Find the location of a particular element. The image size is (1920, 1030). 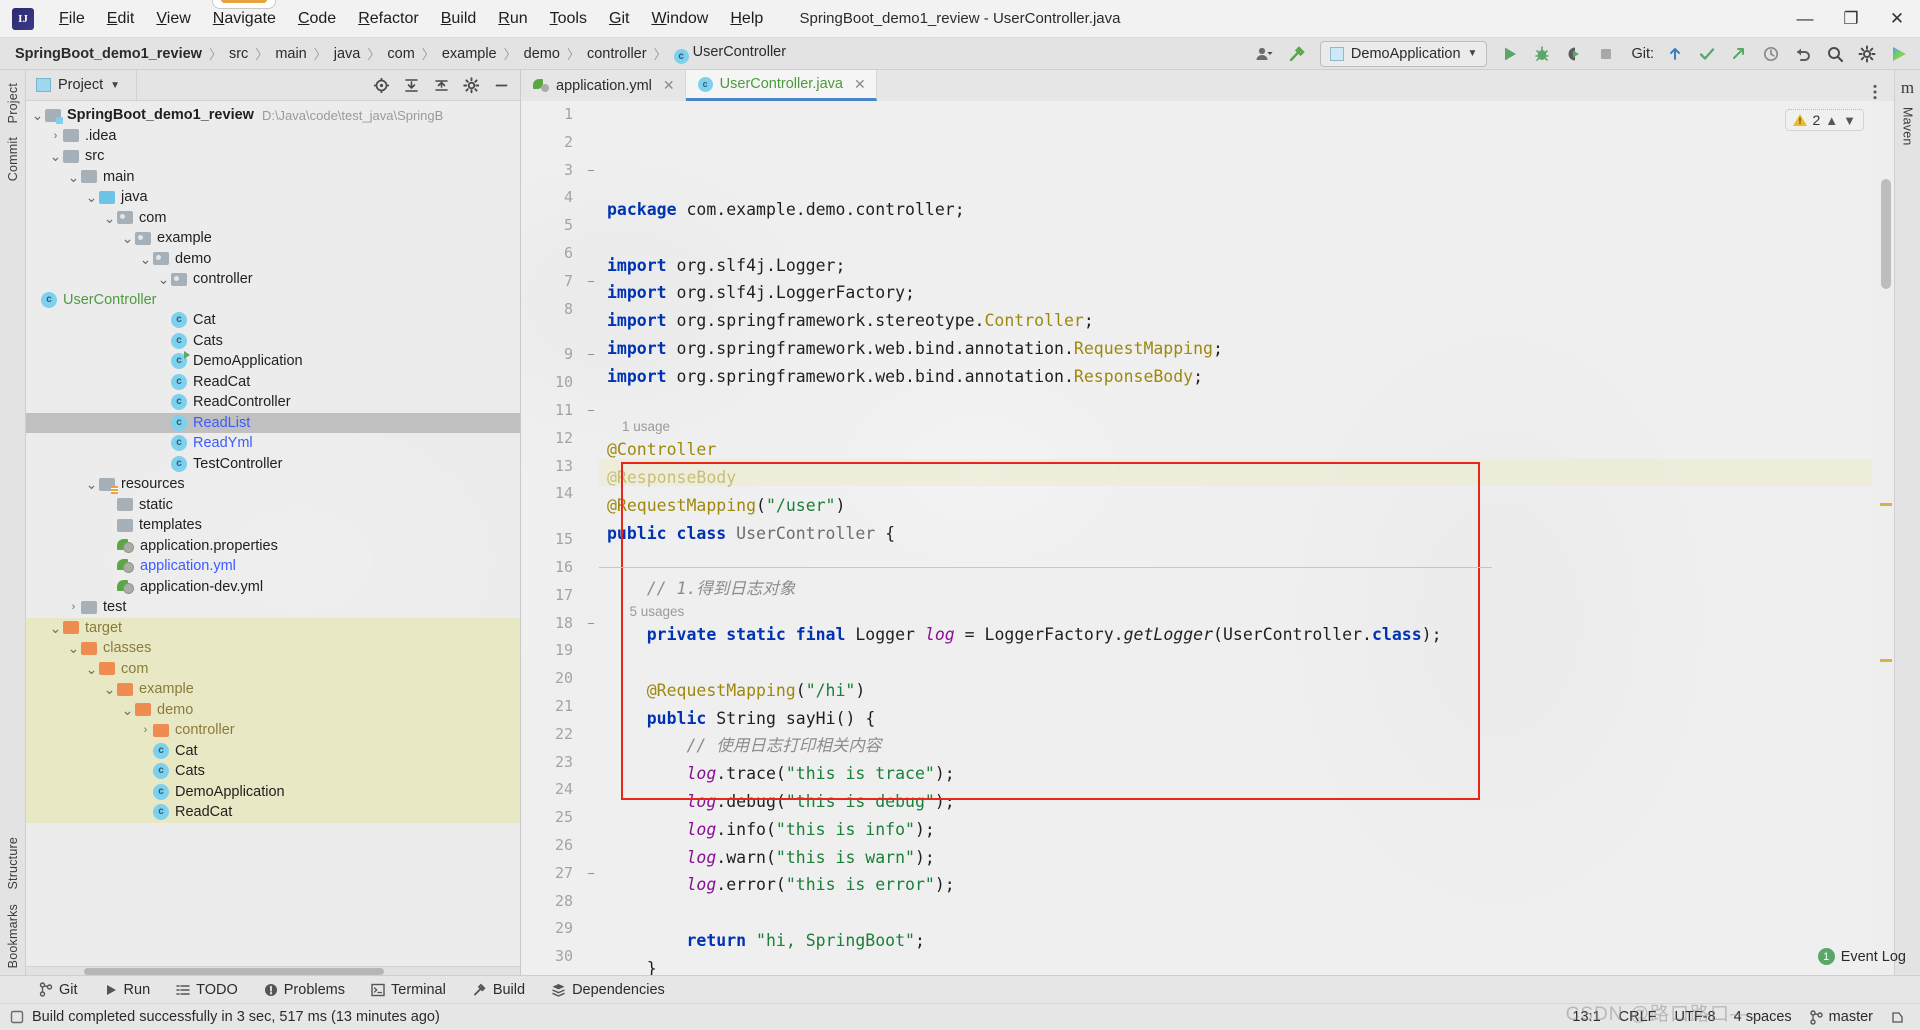

menu-item-tools: Tools is located at coordinates (568, 19).